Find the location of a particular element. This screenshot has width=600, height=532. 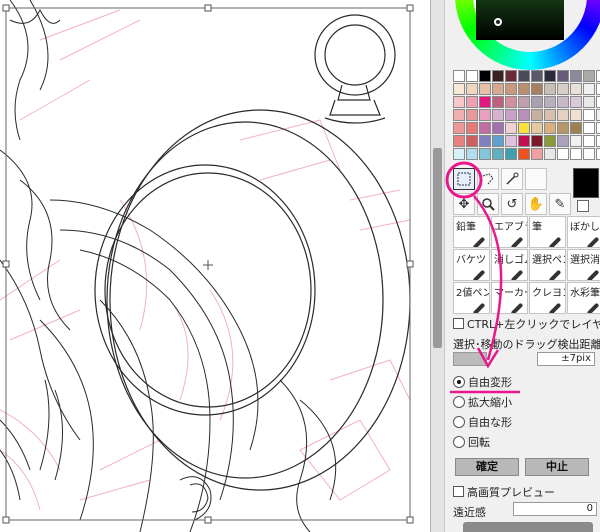

ctrl-click-layer-checkbox is located at coordinates (458, 323).